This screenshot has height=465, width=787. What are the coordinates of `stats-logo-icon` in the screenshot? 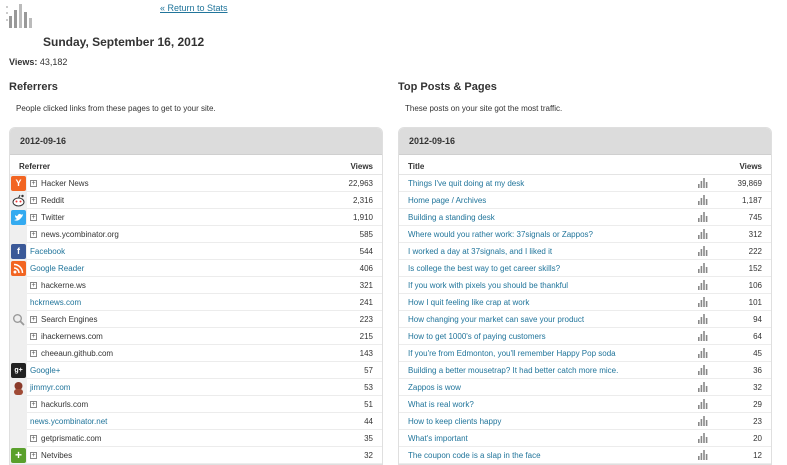 It's located at (19, 16).